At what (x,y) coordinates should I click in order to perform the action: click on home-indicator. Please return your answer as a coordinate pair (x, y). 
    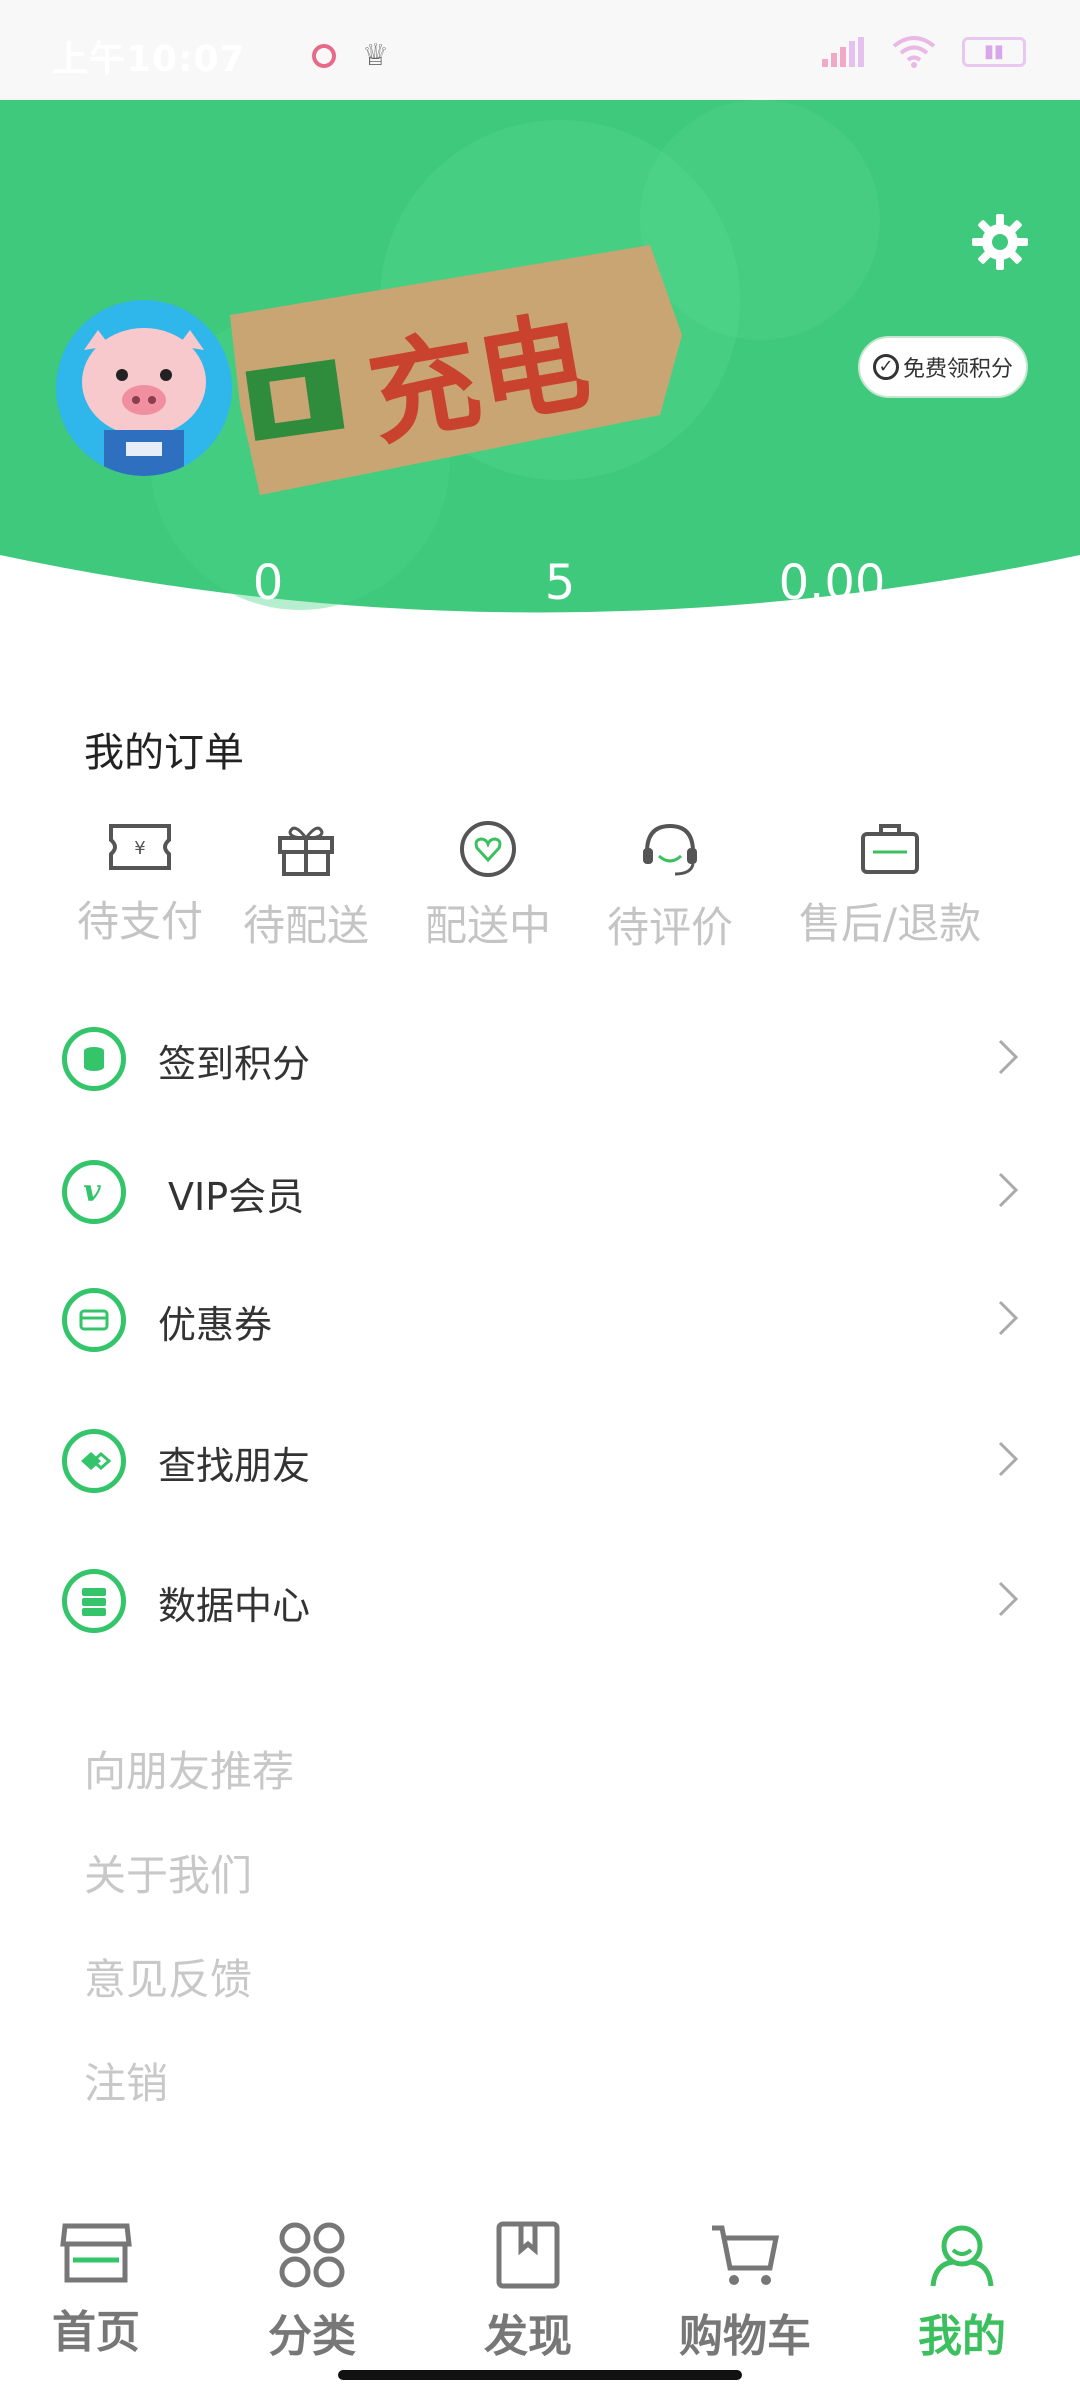
    Looking at the image, I should click on (540, 2375).